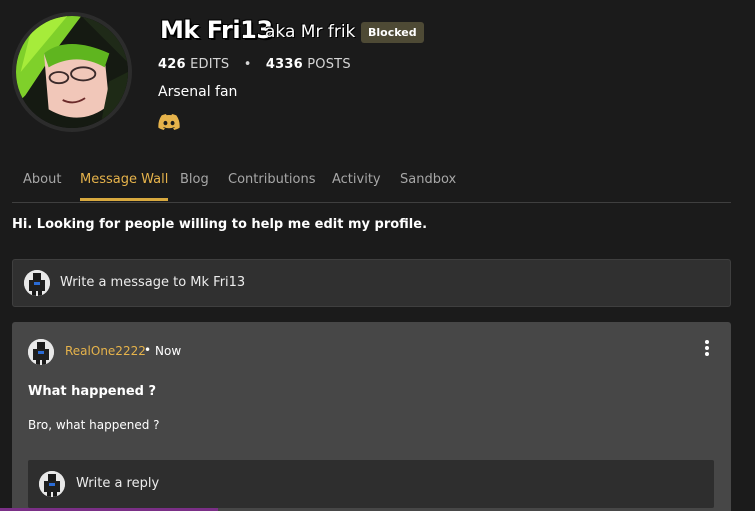  What do you see at coordinates (118, 483) in the screenshot?
I see `reply-placeholder: Write a reply` at bounding box center [118, 483].